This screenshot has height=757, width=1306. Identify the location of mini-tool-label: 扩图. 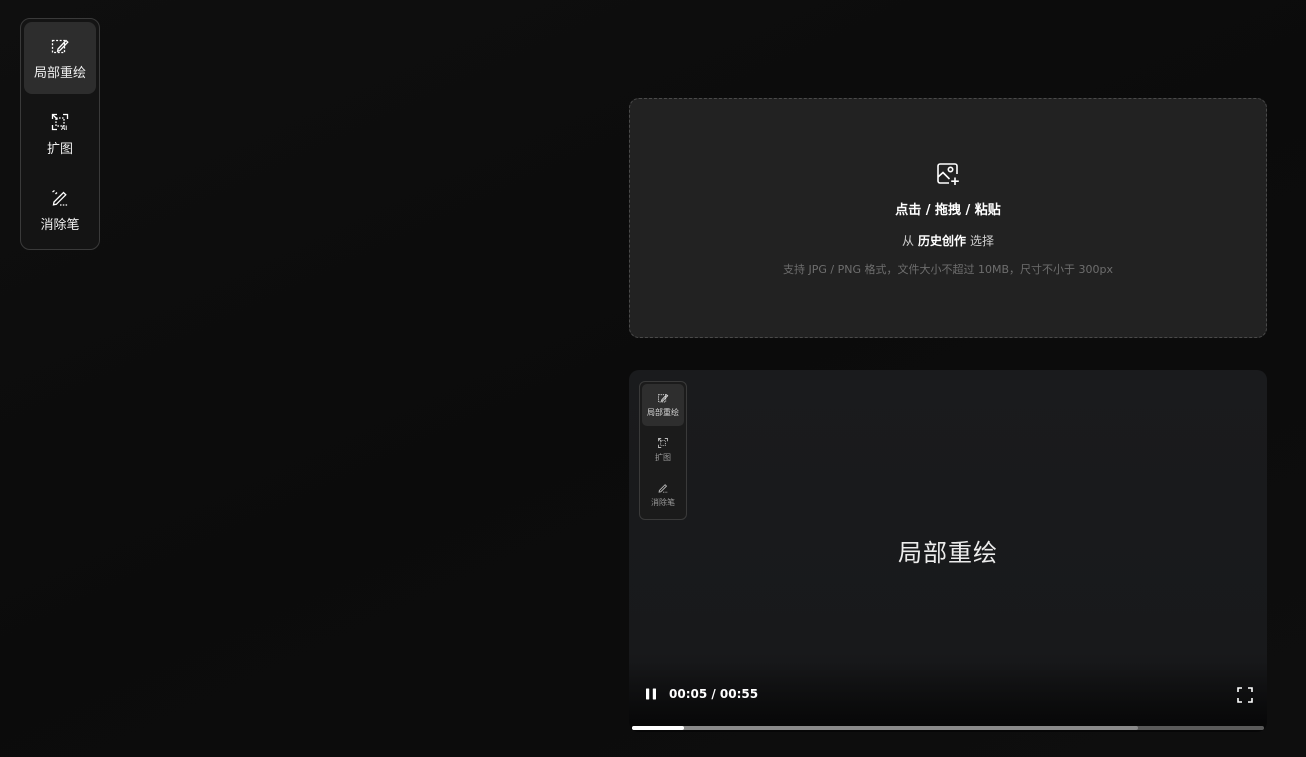
(663, 457).